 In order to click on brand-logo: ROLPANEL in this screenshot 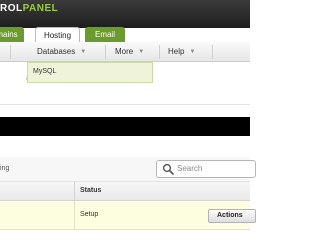, I will do `click(29, 8)`.